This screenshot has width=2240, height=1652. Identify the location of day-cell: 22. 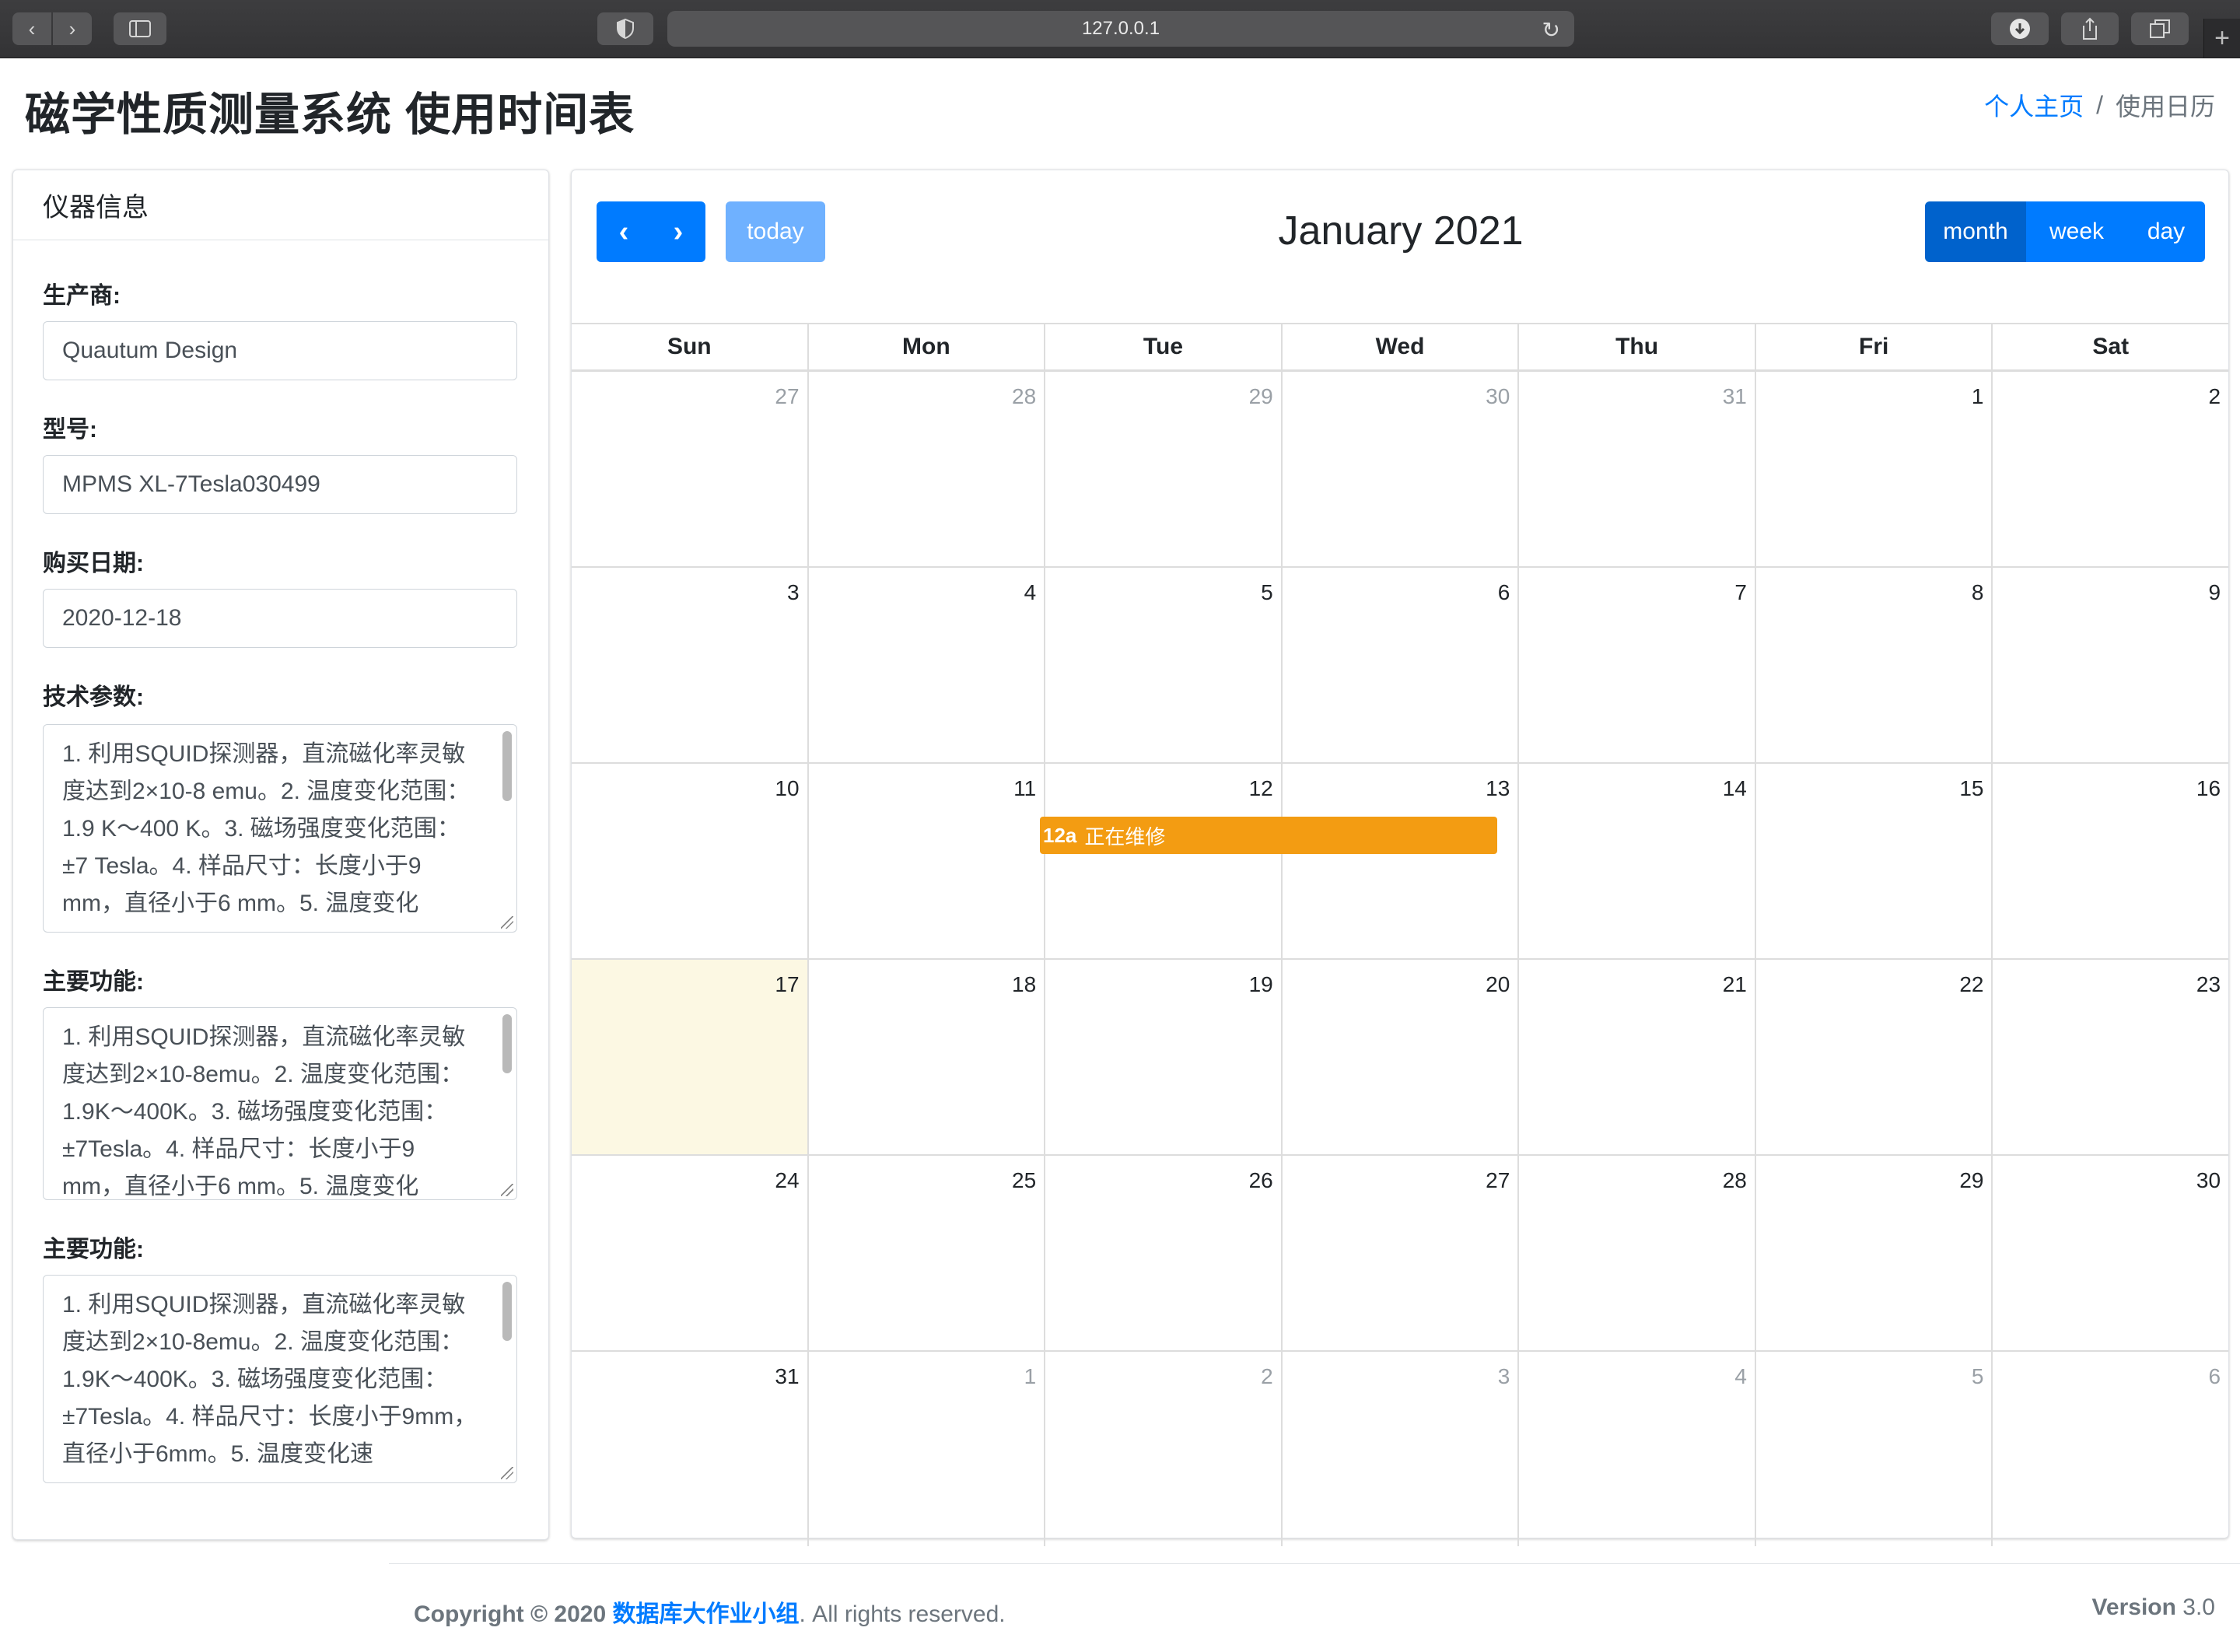
(1873, 1057).